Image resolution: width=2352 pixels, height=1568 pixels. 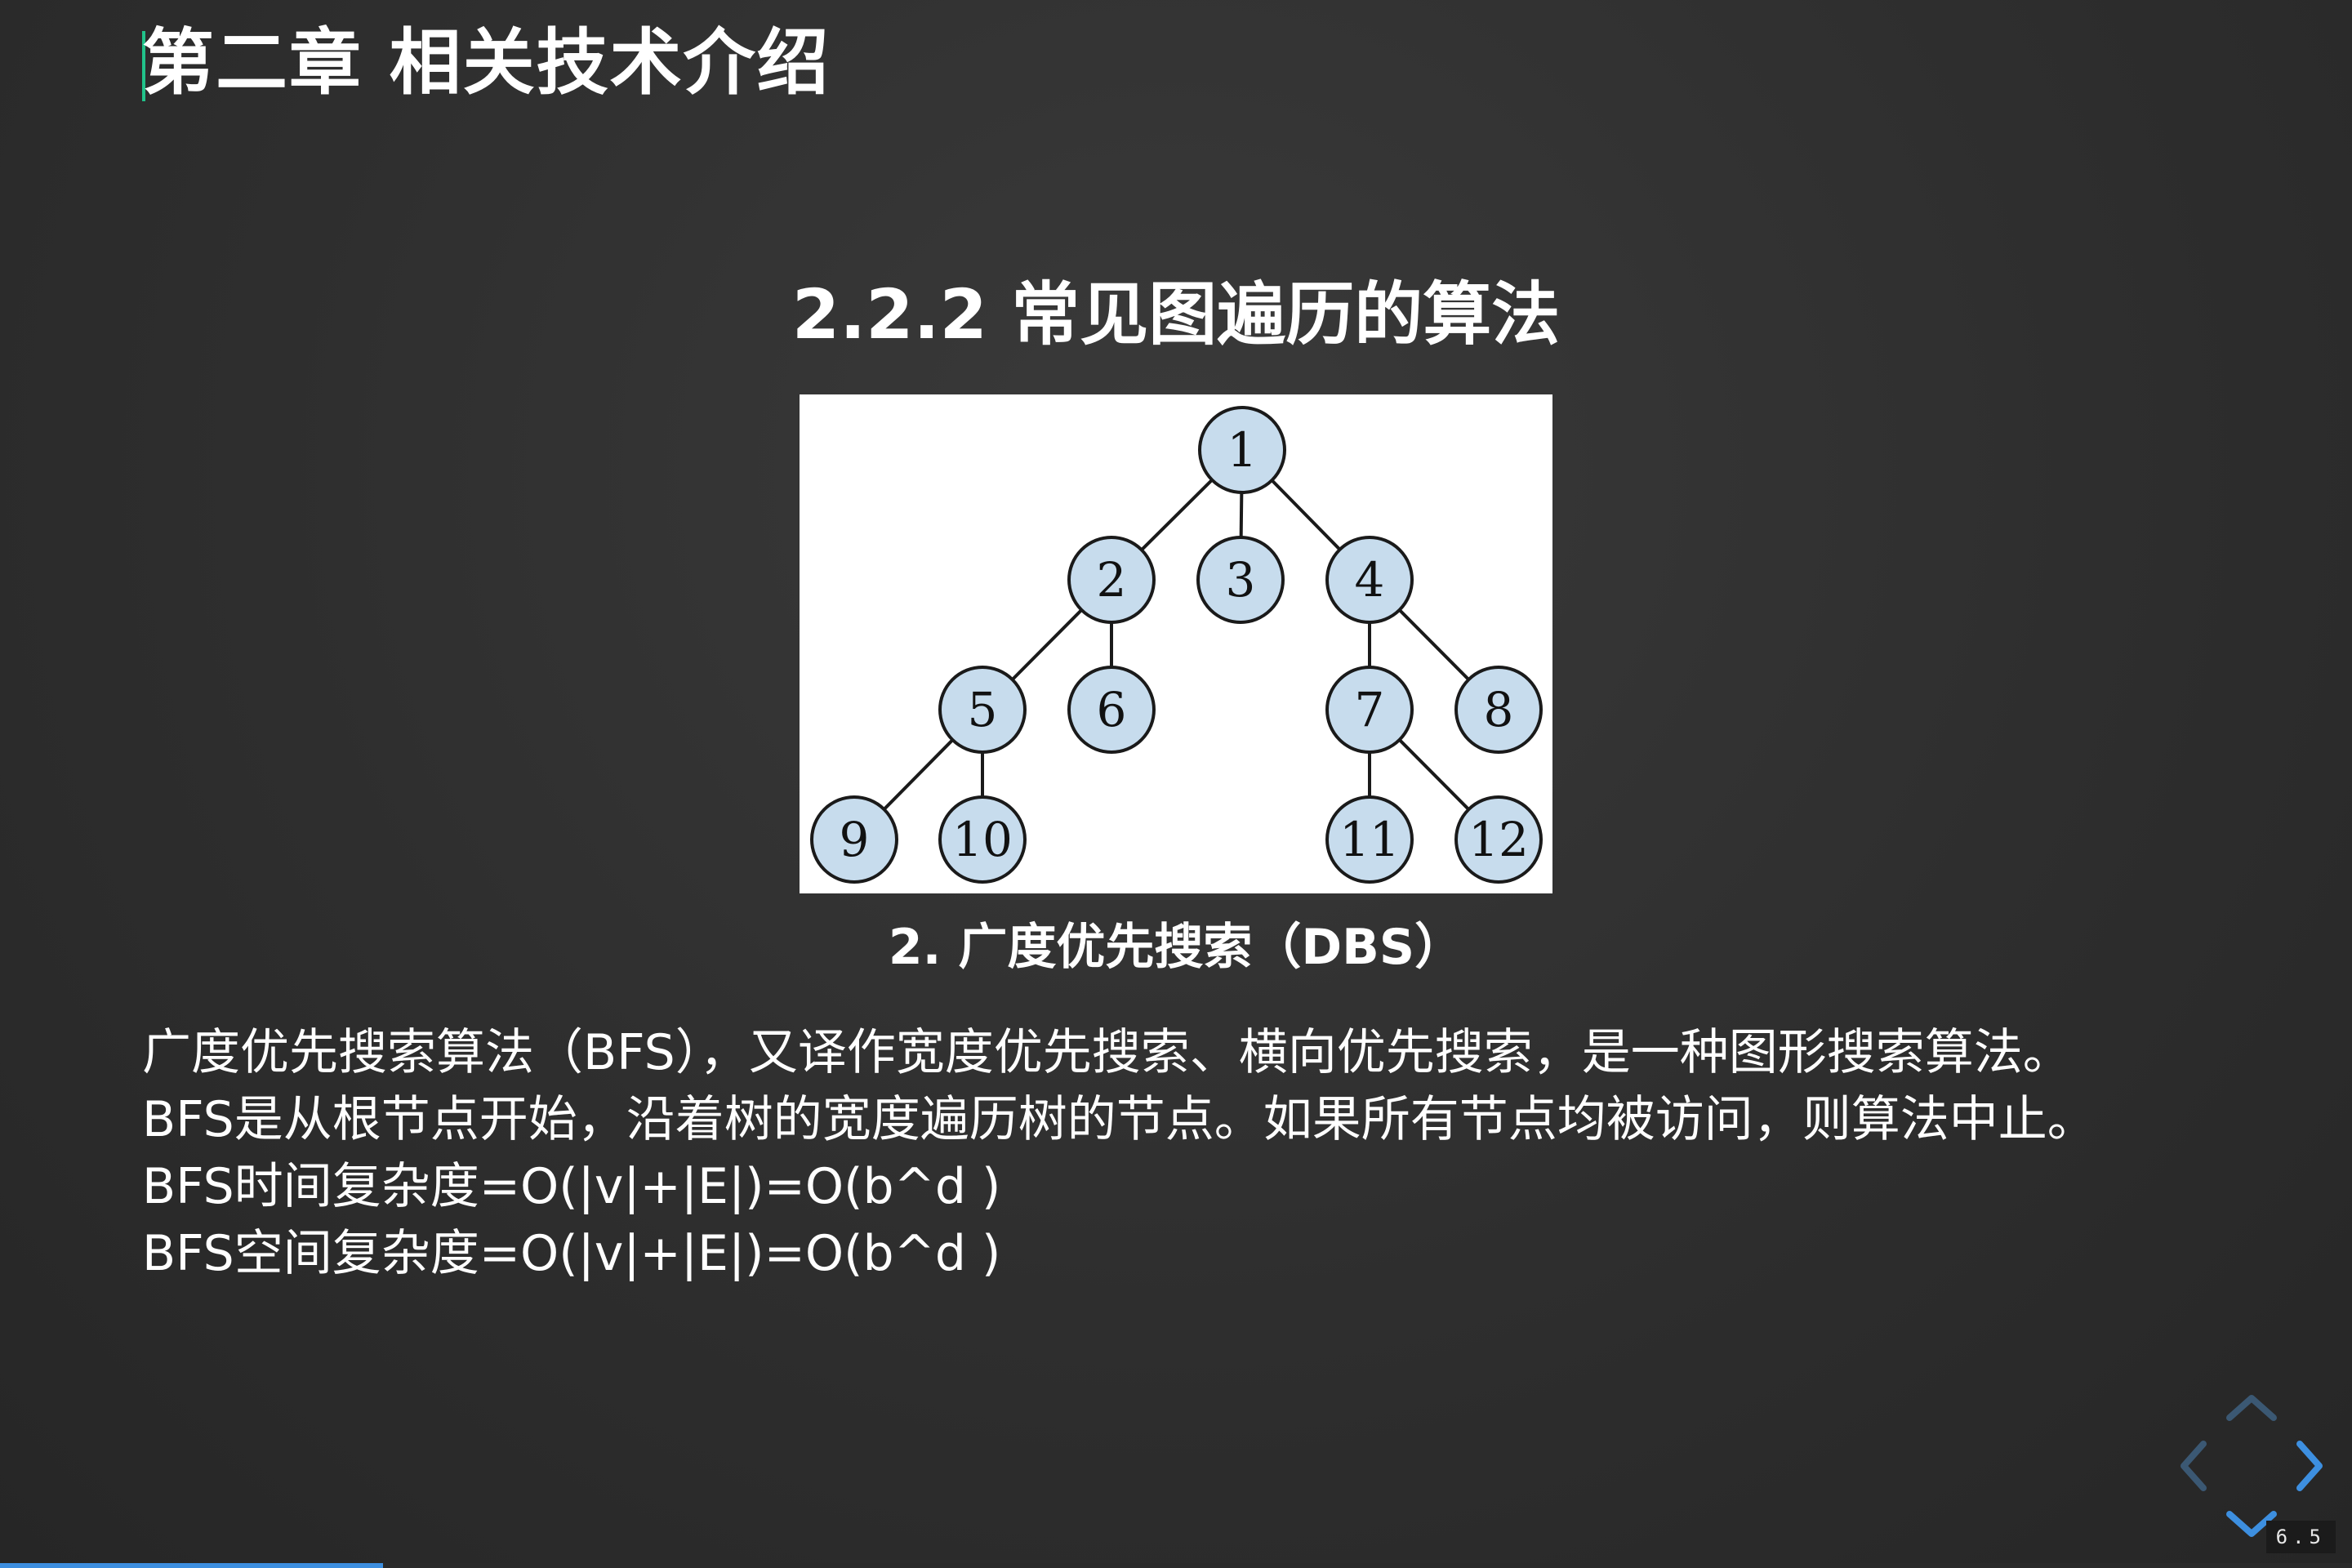 What do you see at coordinates (571, 1253) in the screenshot?
I see `body-line-space-complexity: BFS空间复杂度=O(|v|+|E|)=O(b^d )` at bounding box center [571, 1253].